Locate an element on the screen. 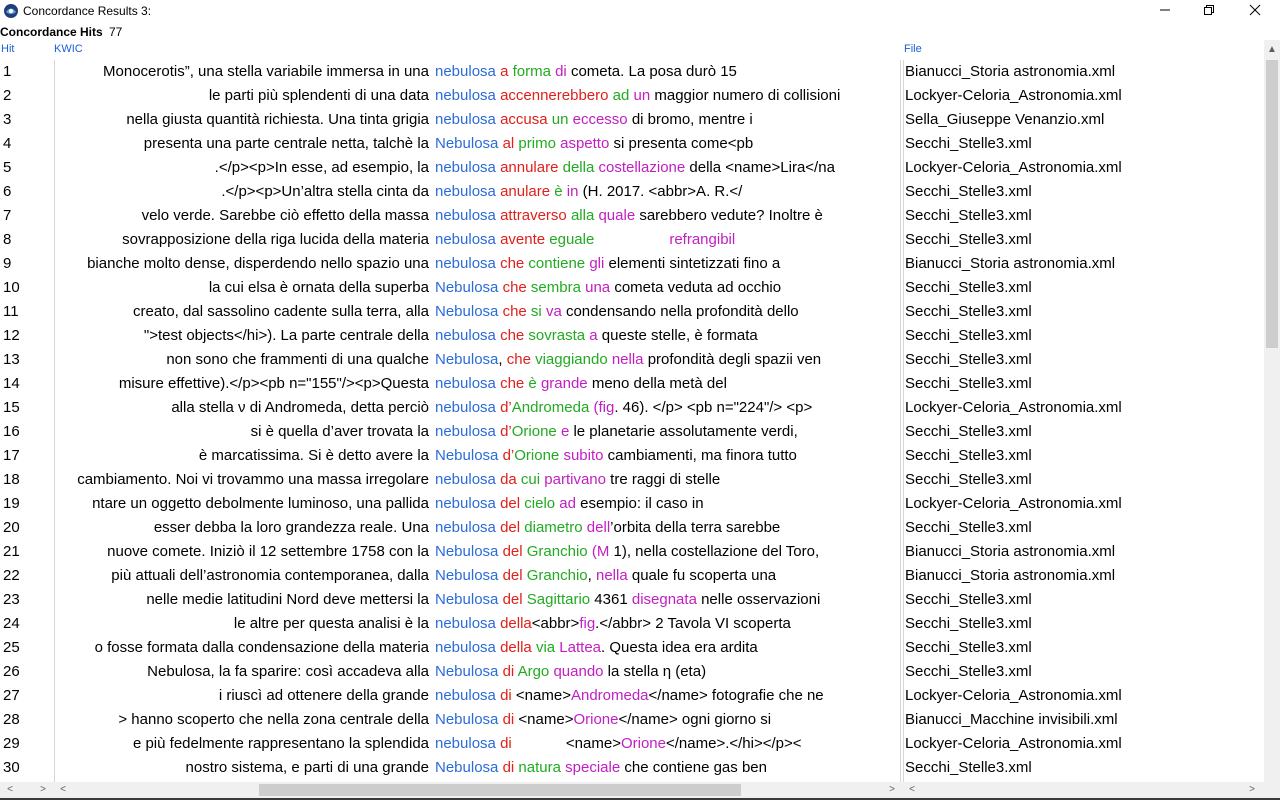 Image resolution: width=1280 pixels, height=800 pixels. context-text: la stella η (eta) is located at coordinates (655, 671).